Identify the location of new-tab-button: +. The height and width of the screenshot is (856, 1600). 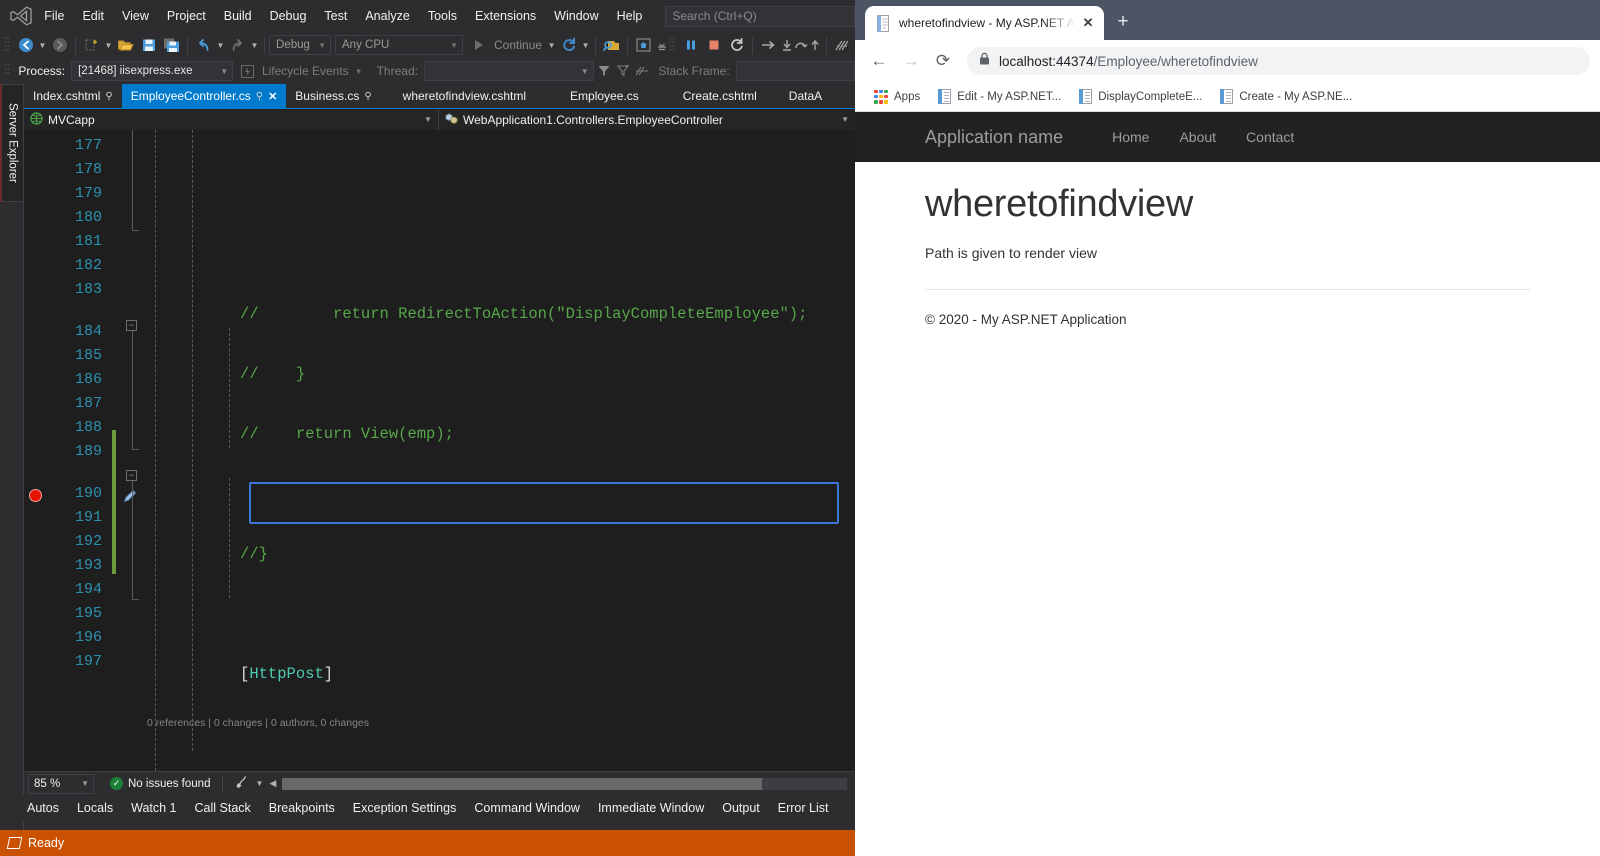
(1123, 22).